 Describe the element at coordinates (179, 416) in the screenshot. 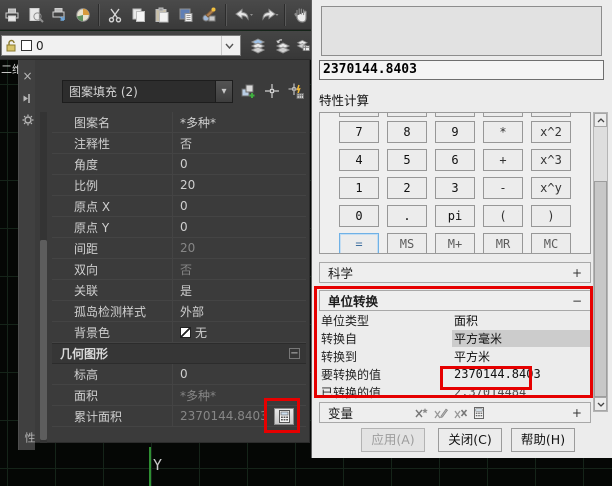

I see `property-row-cumulative-area: 累计面积 2370144.8403` at that location.